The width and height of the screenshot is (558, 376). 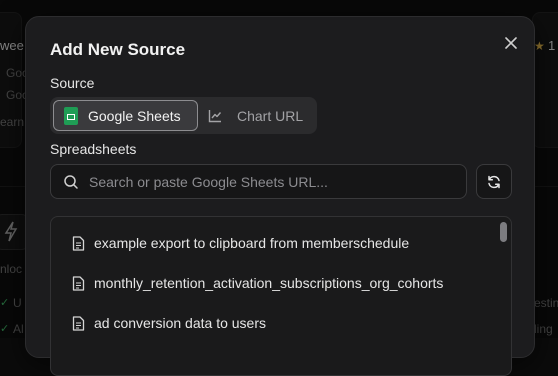 What do you see at coordinates (71, 182) in the screenshot?
I see `search-icon` at bounding box center [71, 182].